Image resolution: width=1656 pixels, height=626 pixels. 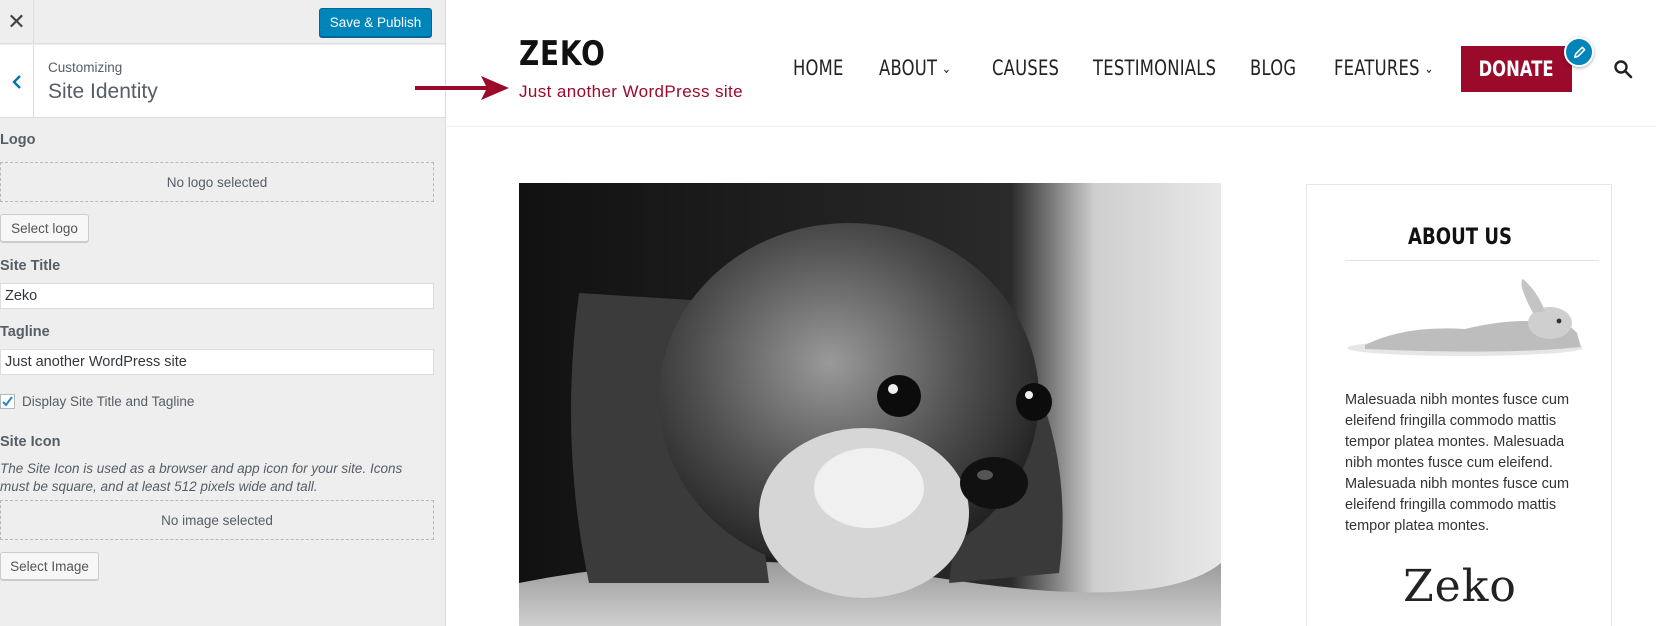 I want to click on back-button, so click(x=17, y=81).